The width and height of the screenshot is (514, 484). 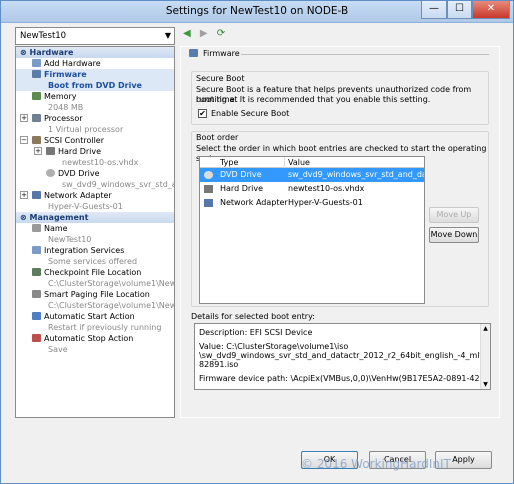 I want to click on minimize-button: —, so click(x=434, y=10).